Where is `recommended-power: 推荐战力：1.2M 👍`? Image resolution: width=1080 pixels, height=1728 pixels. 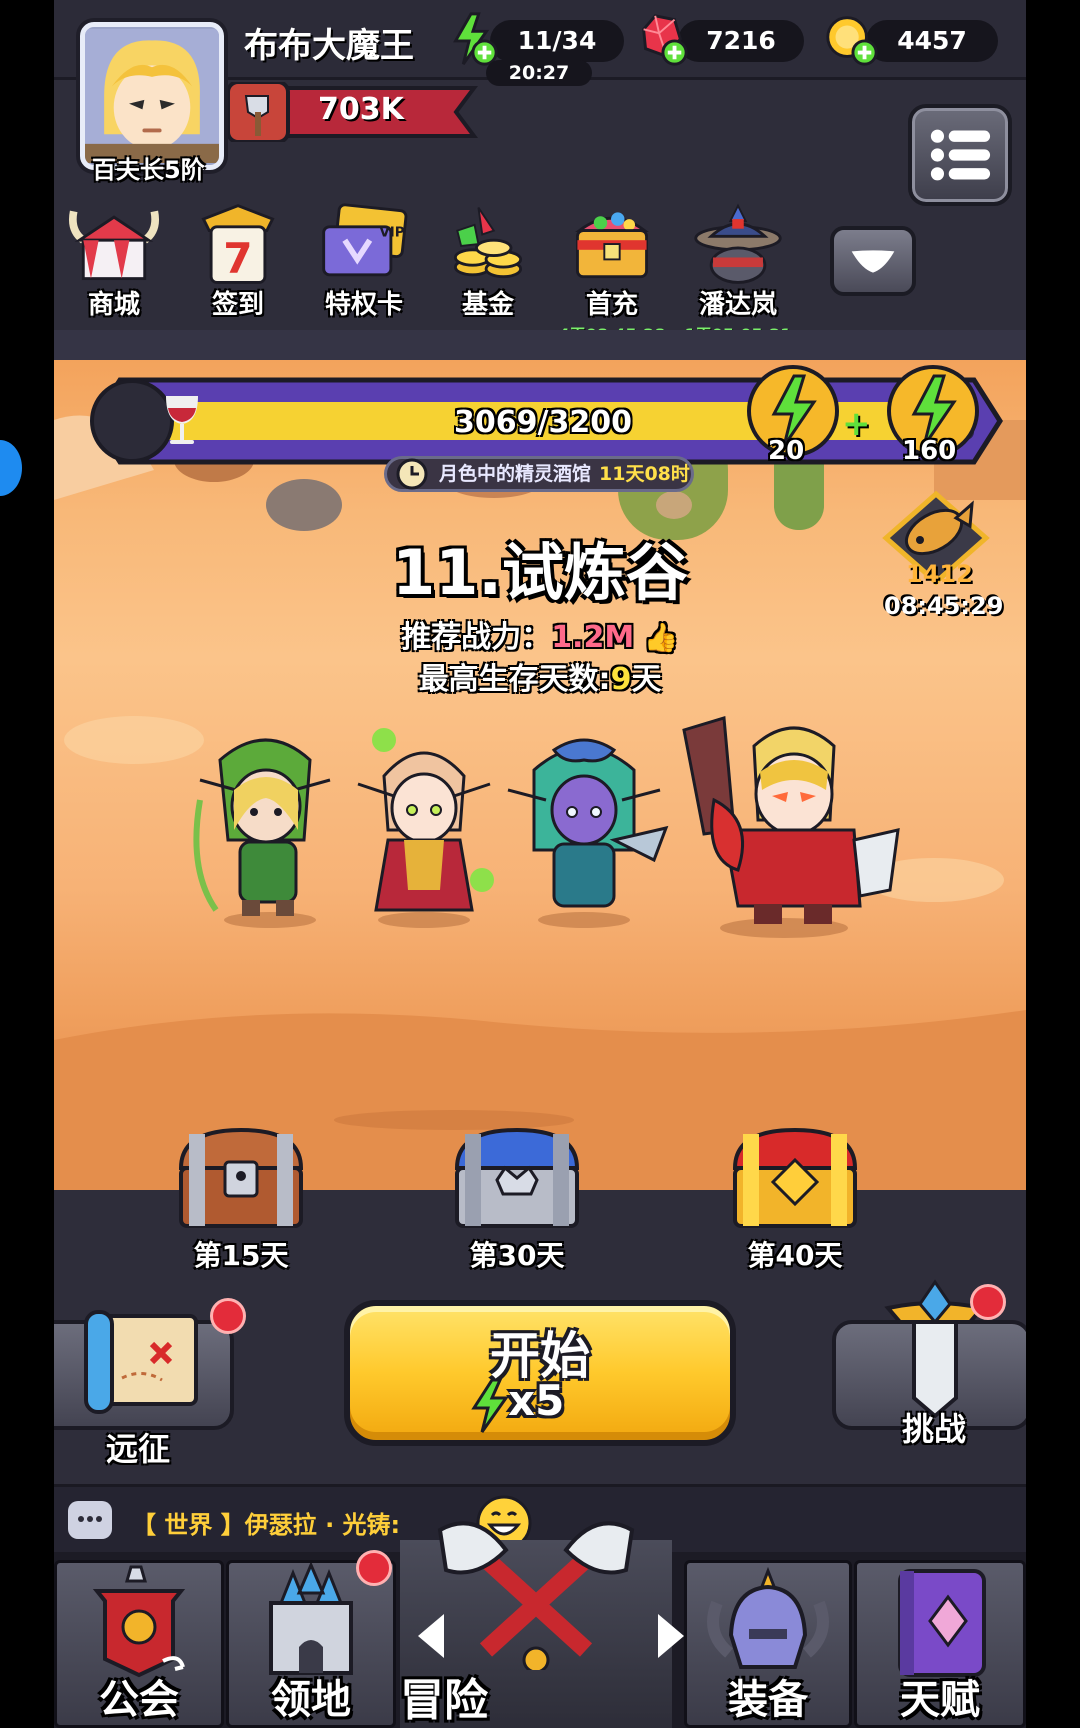
recommended-power: 推荐战力：1.2M 👍 is located at coordinates (540, 634).